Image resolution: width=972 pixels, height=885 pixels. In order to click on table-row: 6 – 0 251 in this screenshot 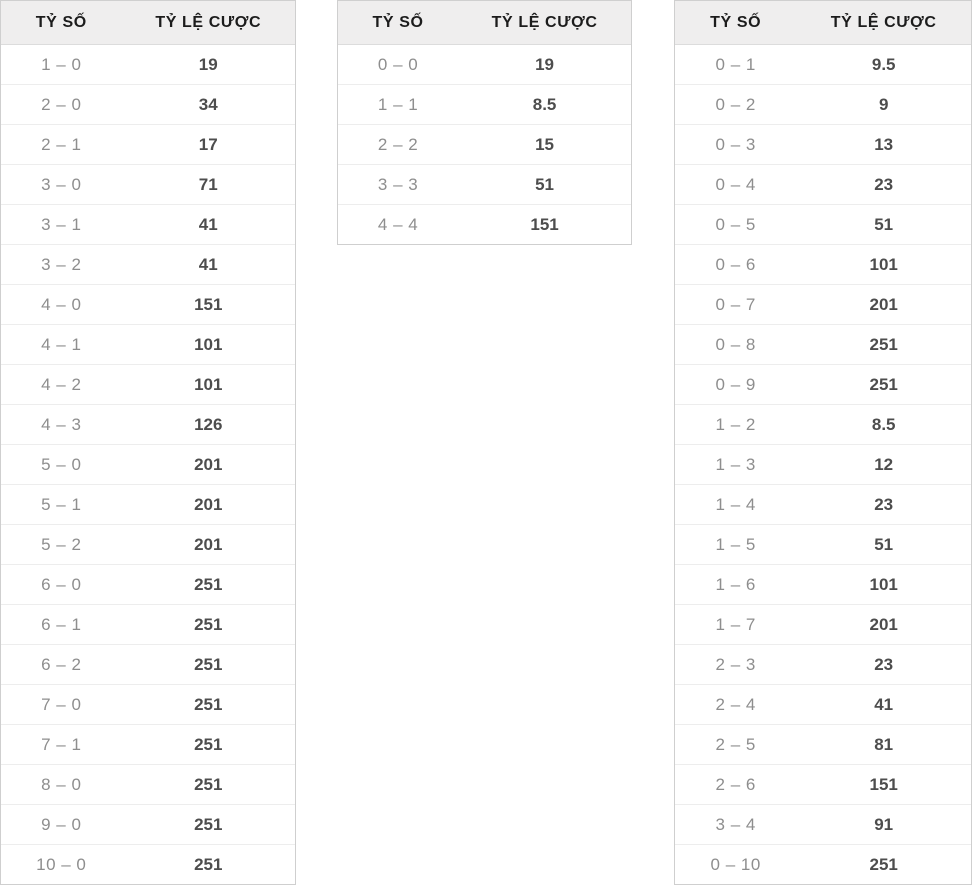, I will do `click(148, 584)`.